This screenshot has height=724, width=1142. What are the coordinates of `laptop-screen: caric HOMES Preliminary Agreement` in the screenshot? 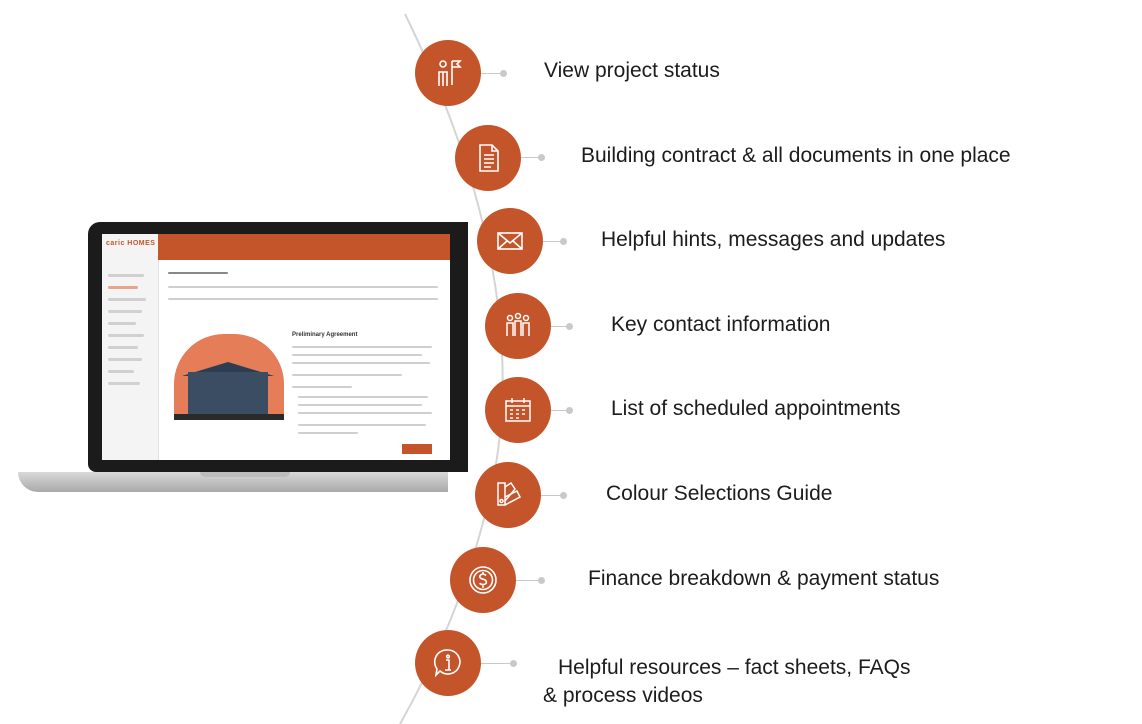 It's located at (276, 347).